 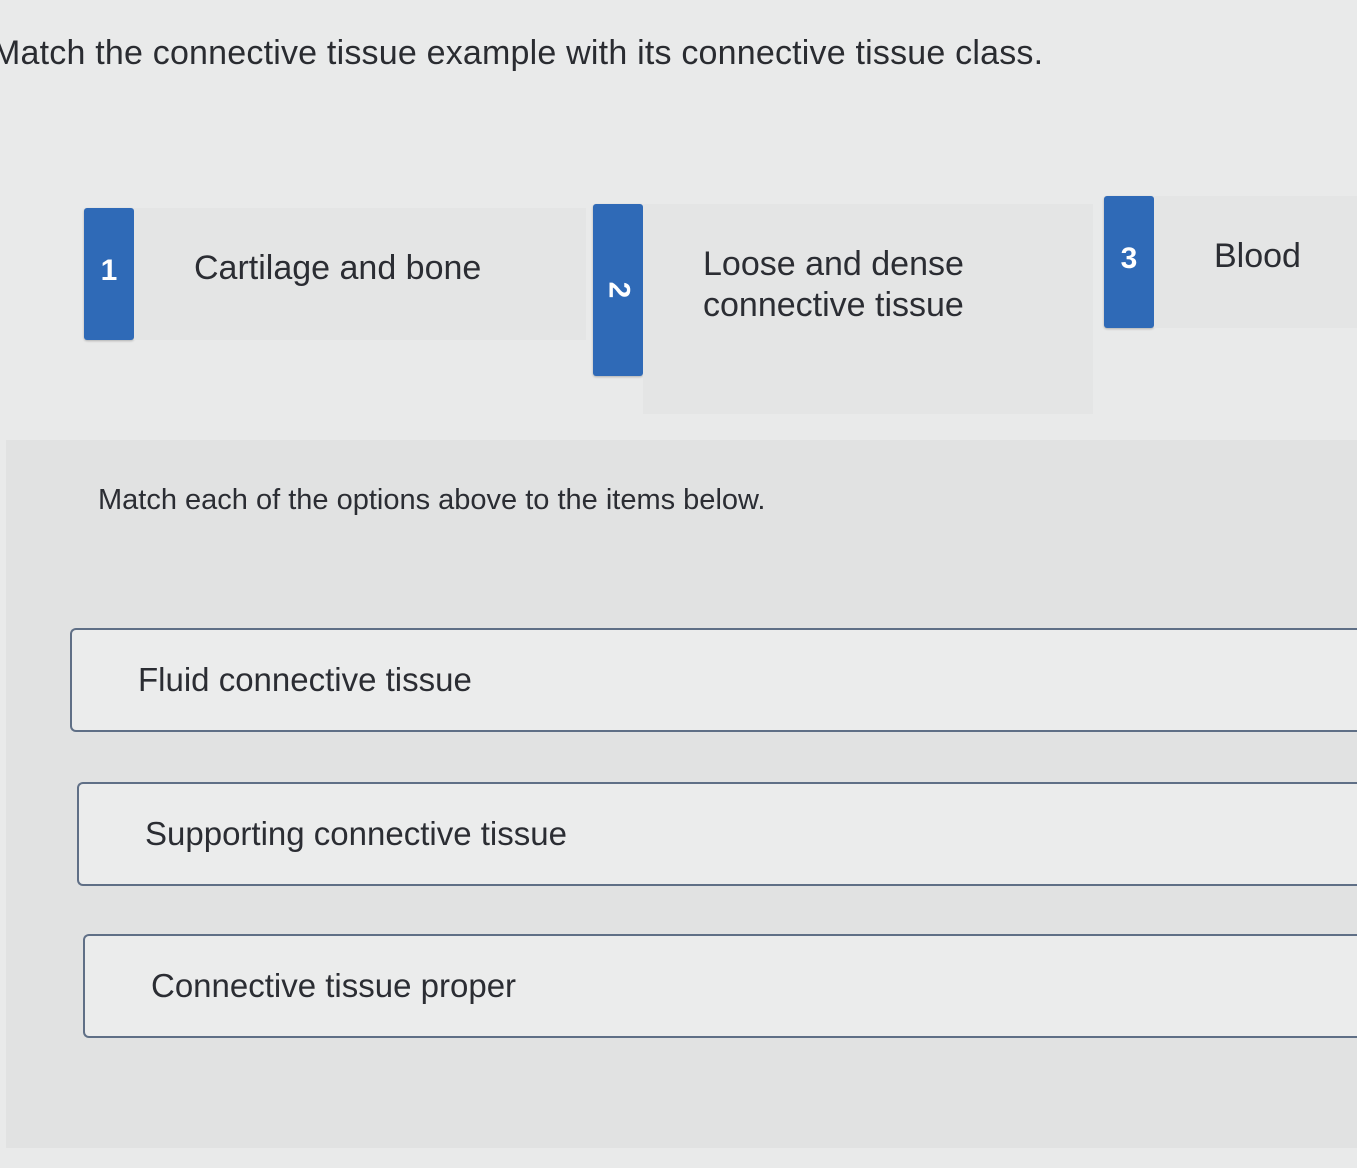 I want to click on drop-target-fluid: Fluid connective tissue, so click(x=713, y=680).